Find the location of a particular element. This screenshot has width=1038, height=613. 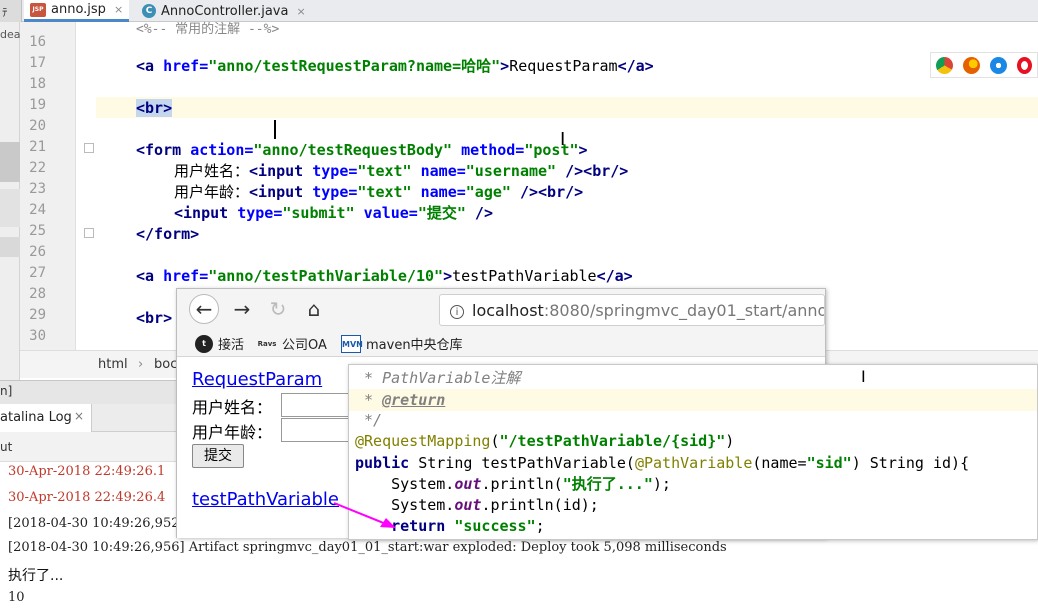

ravs-icon: Ravs is located at coordinates (267, 343).